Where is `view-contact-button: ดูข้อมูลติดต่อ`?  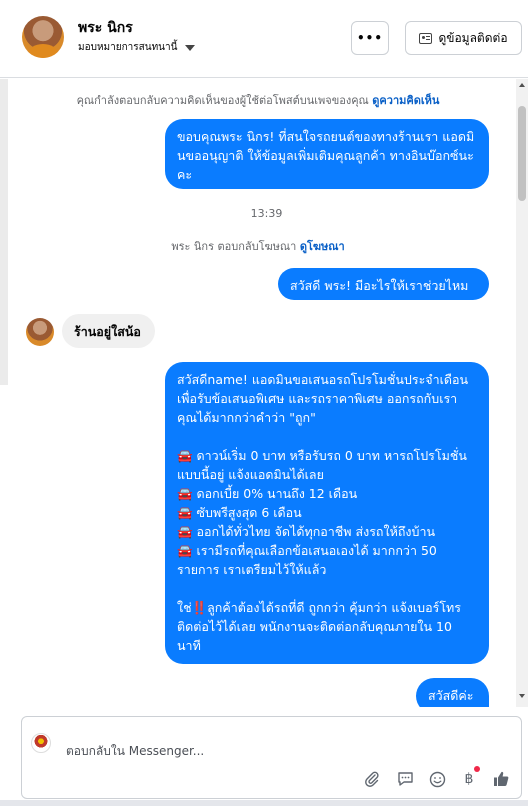 view-contact-button: ดูข้อมูลติดต่อ is located at coordinates (463, 38).